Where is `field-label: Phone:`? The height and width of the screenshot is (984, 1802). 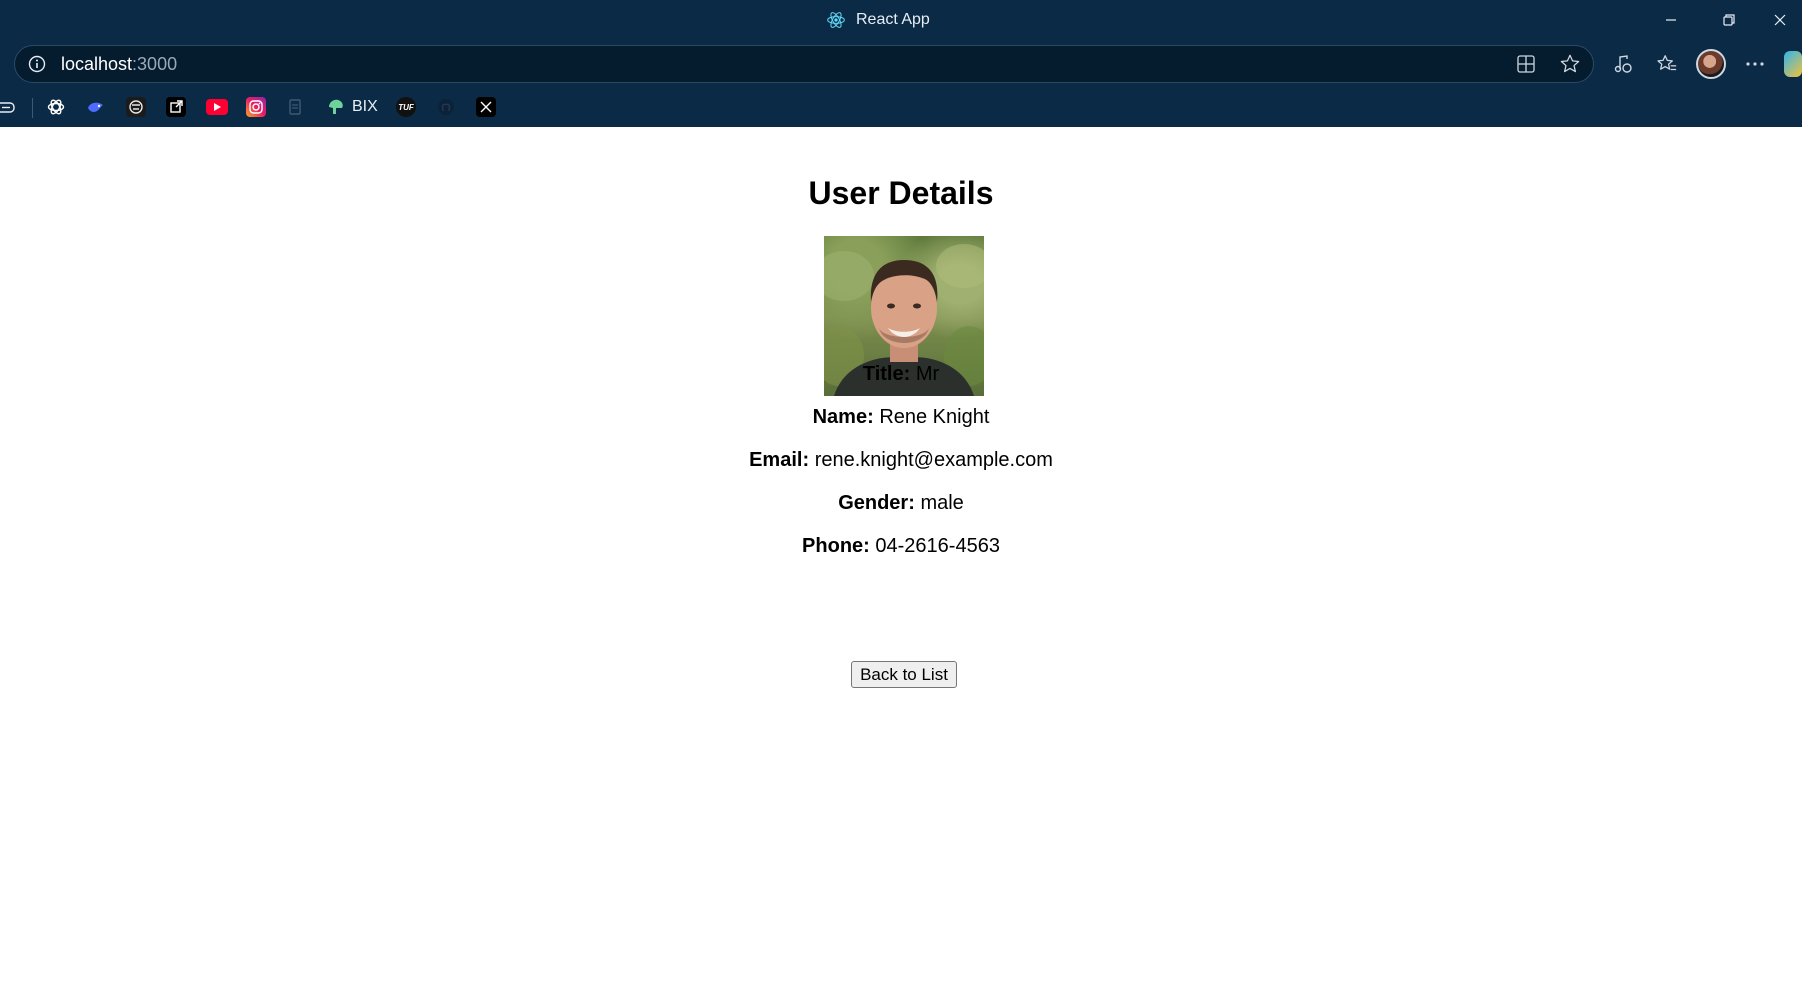
field-label: Phone: is located at coordinates (836, 546).